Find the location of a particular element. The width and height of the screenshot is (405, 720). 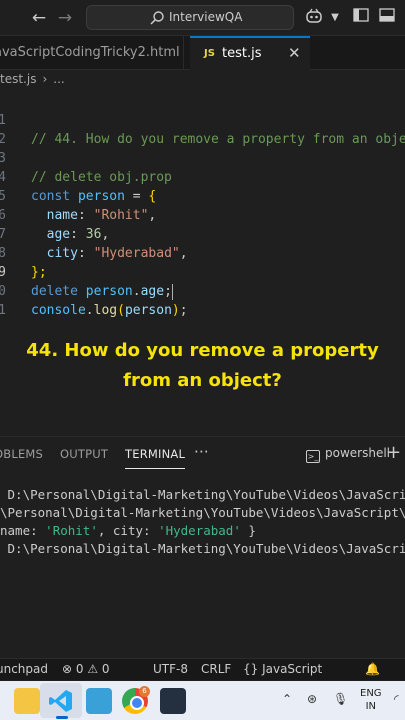

output-brace: } is located at coordinates (248, 530).